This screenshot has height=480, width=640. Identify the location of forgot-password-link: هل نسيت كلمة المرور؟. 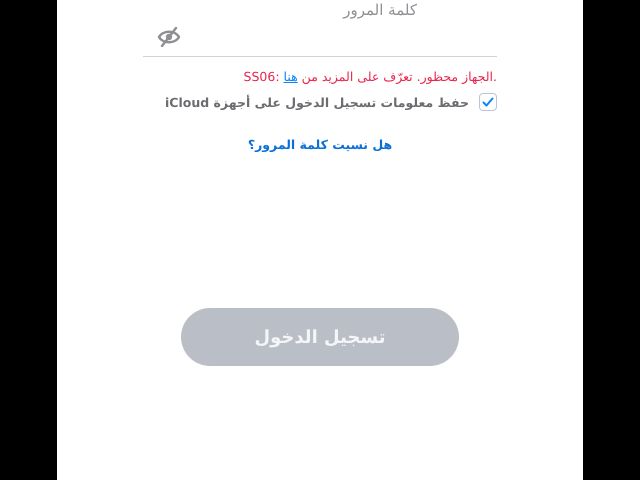
(320, 144).